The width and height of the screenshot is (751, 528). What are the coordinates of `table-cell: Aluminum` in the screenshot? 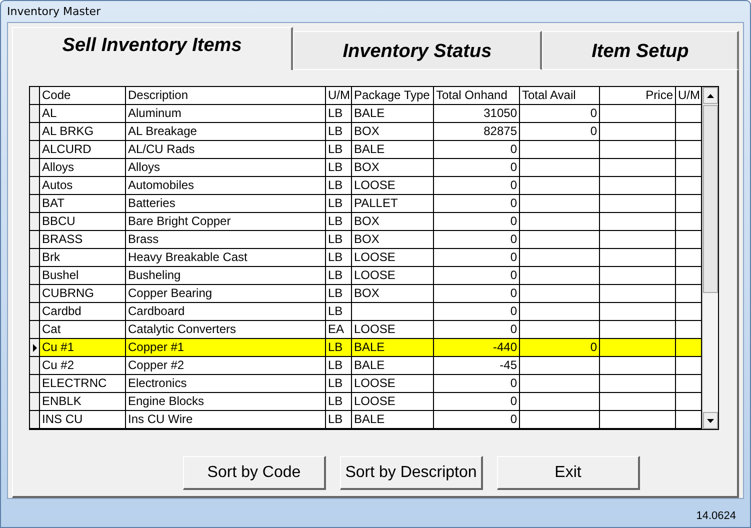 It's located at (226, 114).